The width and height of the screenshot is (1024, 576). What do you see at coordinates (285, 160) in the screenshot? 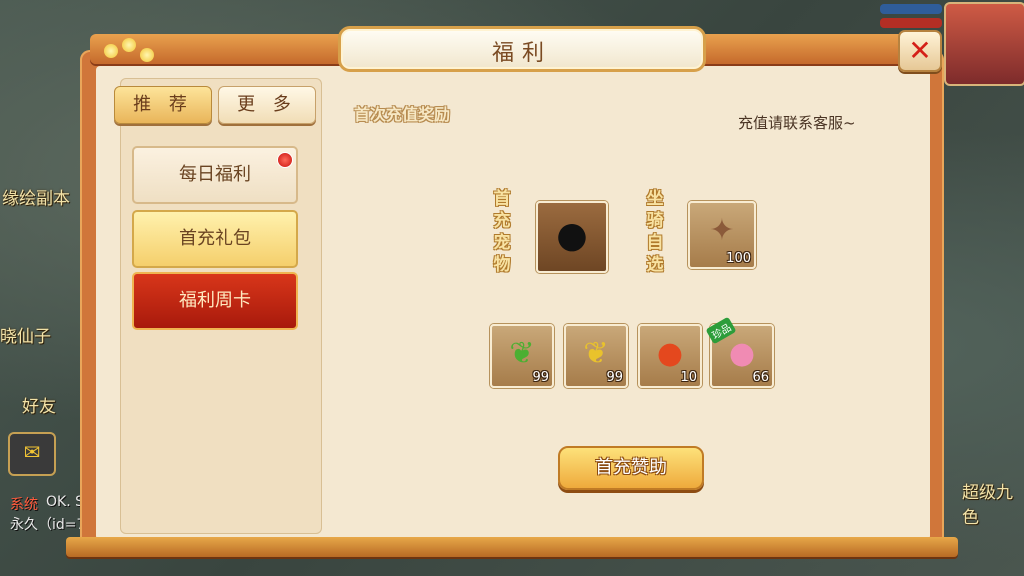
I see `notification-dot` at bounding box center [285, 160].